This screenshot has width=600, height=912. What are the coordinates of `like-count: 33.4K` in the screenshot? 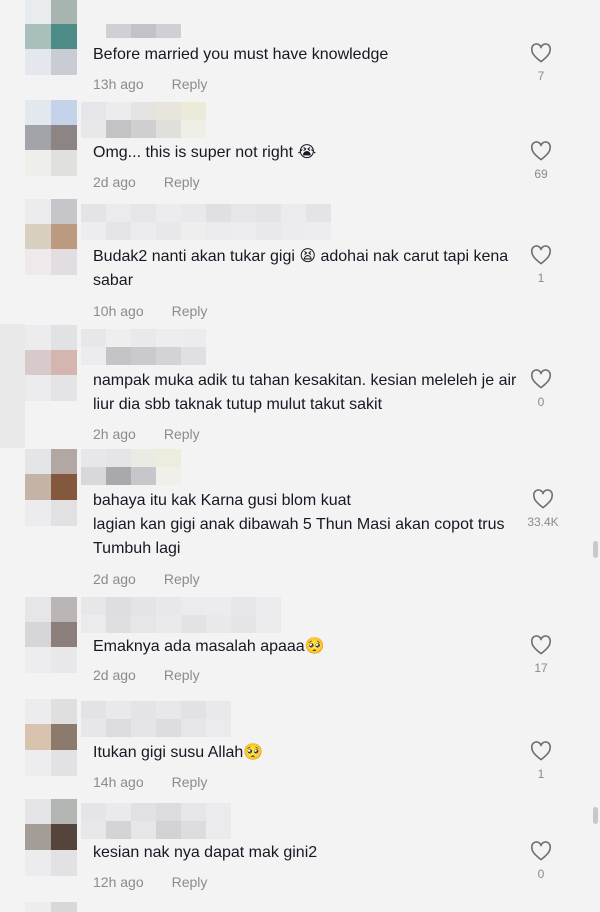 It's located at (543, 522).